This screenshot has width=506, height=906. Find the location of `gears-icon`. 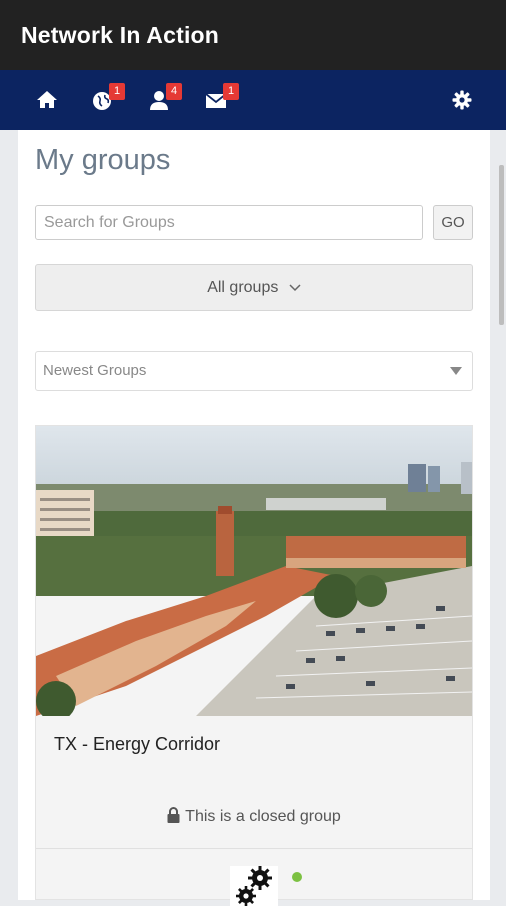

gears-icon is located at coordinates (254, 886).